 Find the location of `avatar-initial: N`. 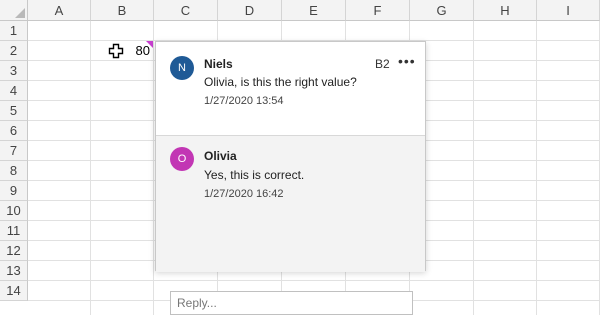

avatar-initial: N is located at coordinates (182, 68).